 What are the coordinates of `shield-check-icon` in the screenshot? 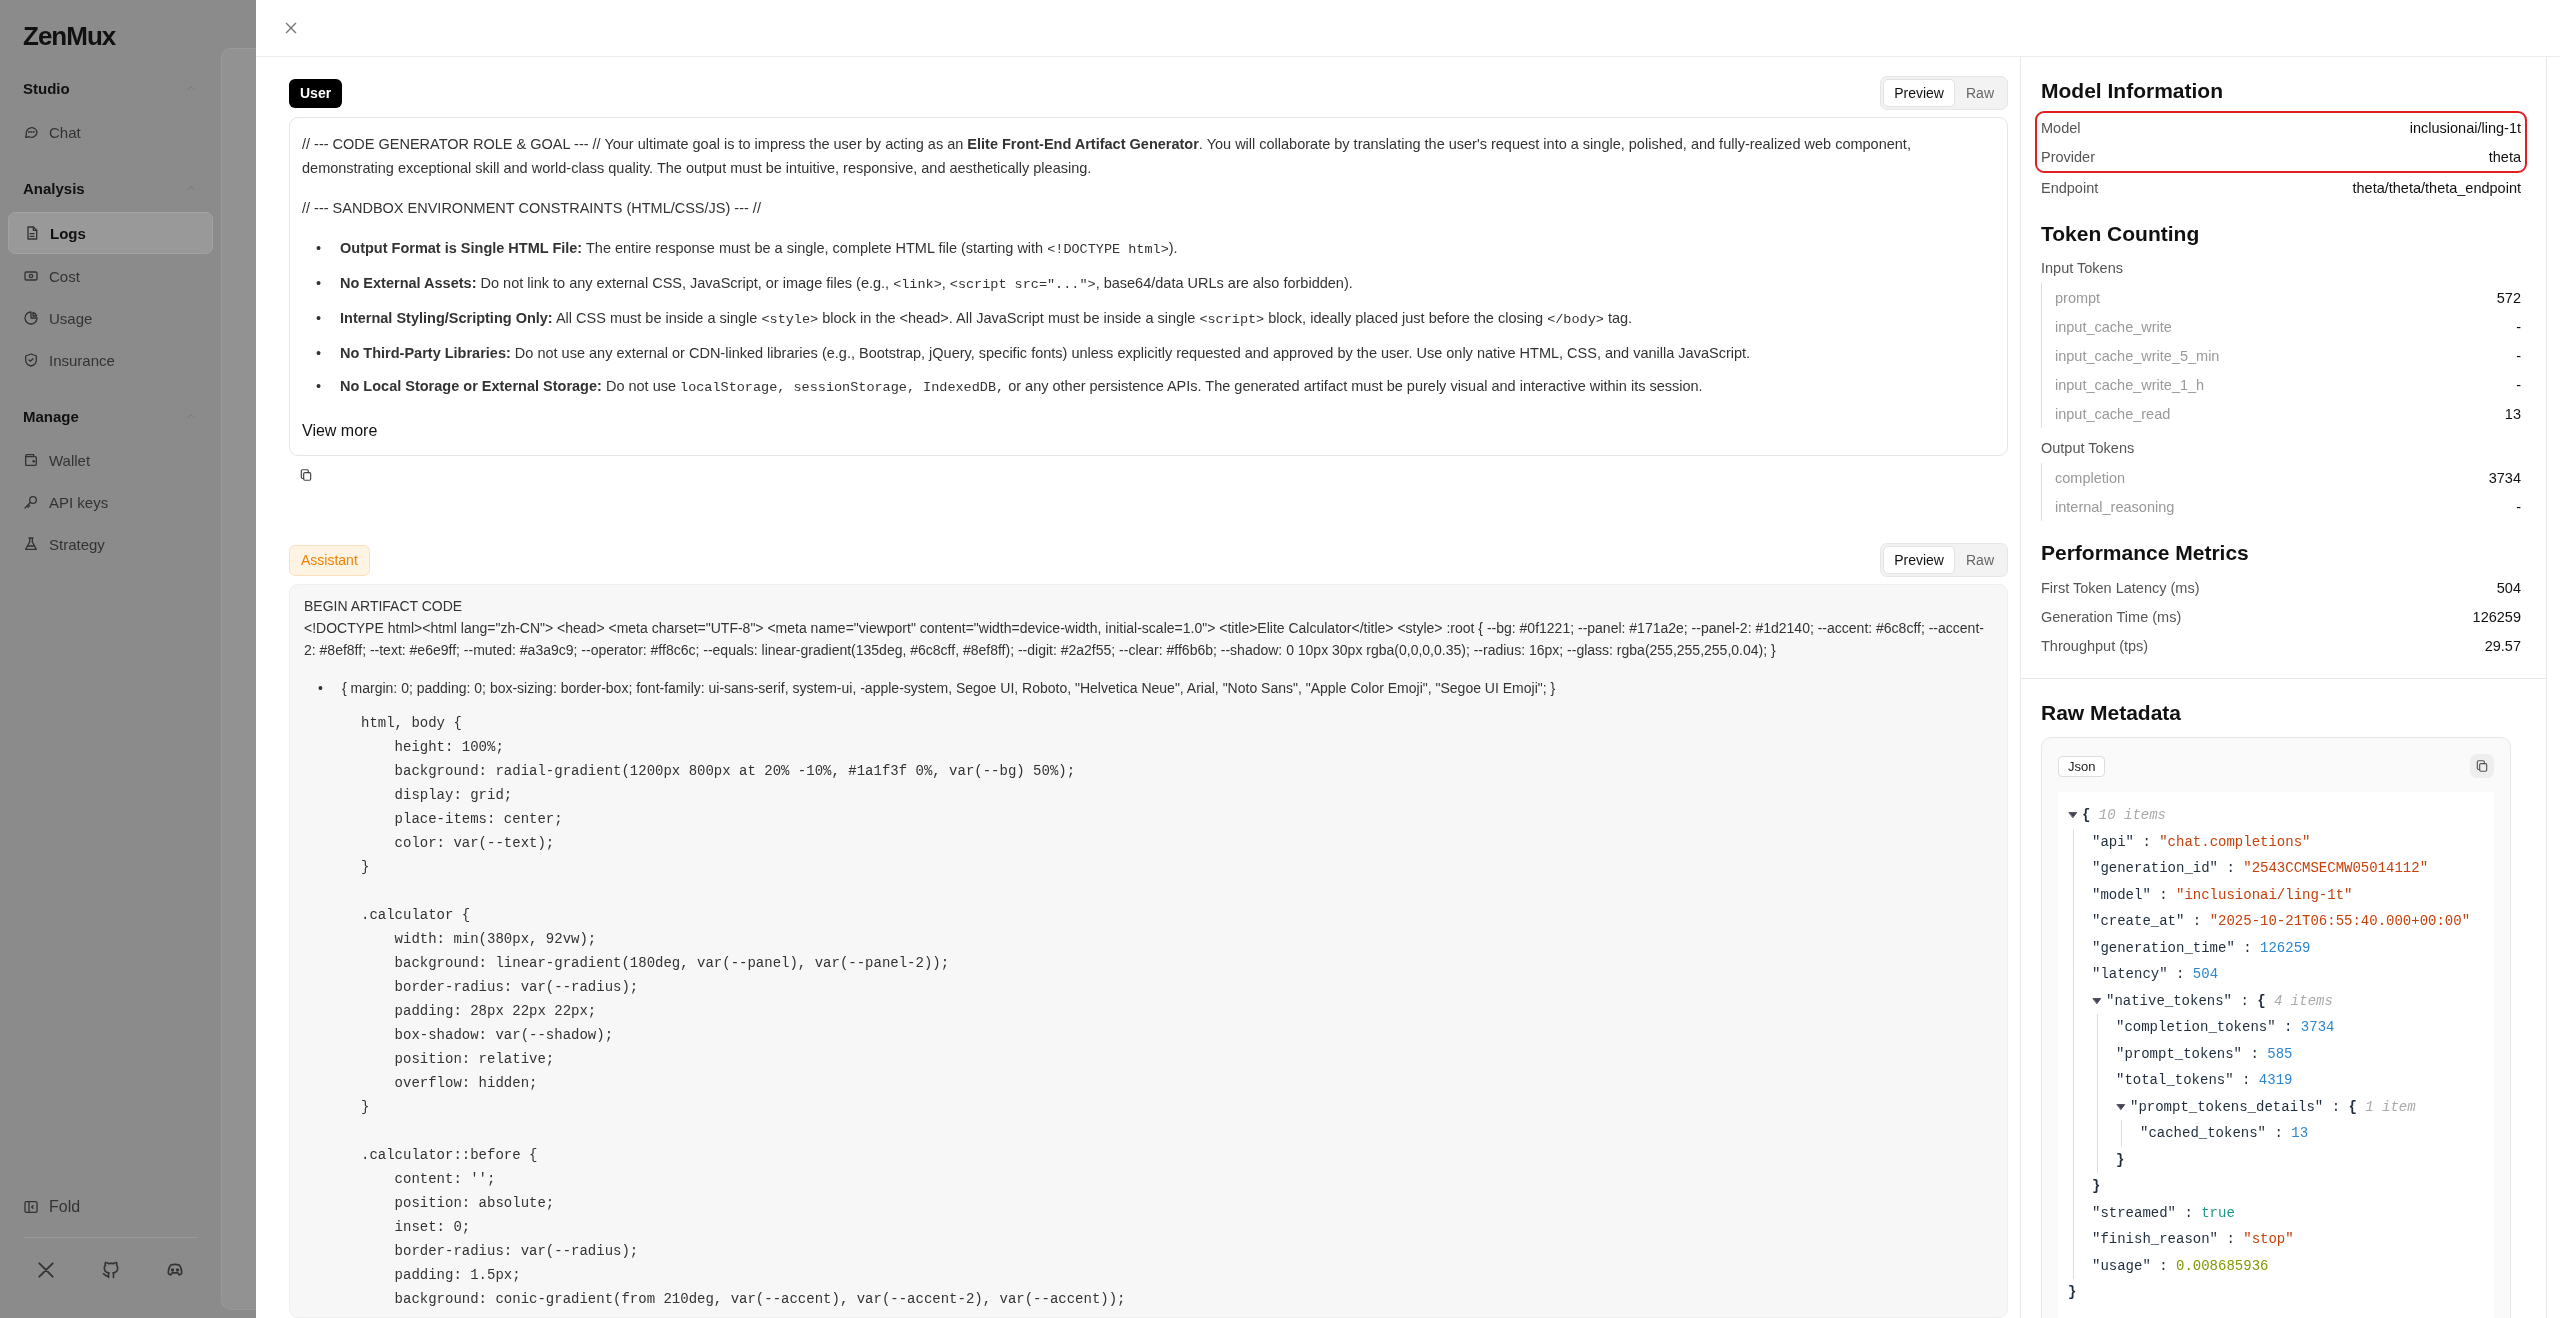 It's located at (31, 360).